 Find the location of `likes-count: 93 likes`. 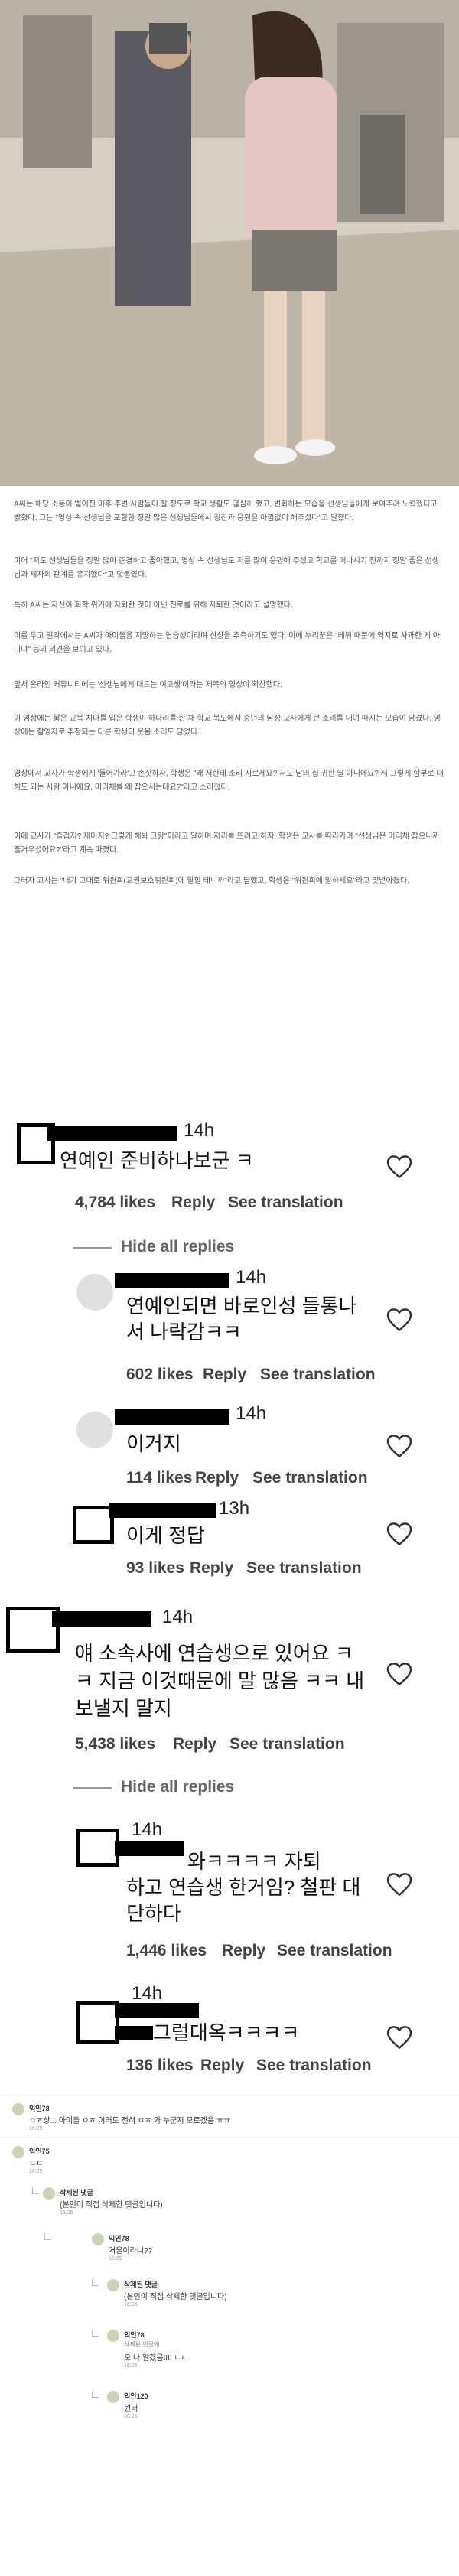

likes-count: 93 likes is located at coordinates (155, 1569).